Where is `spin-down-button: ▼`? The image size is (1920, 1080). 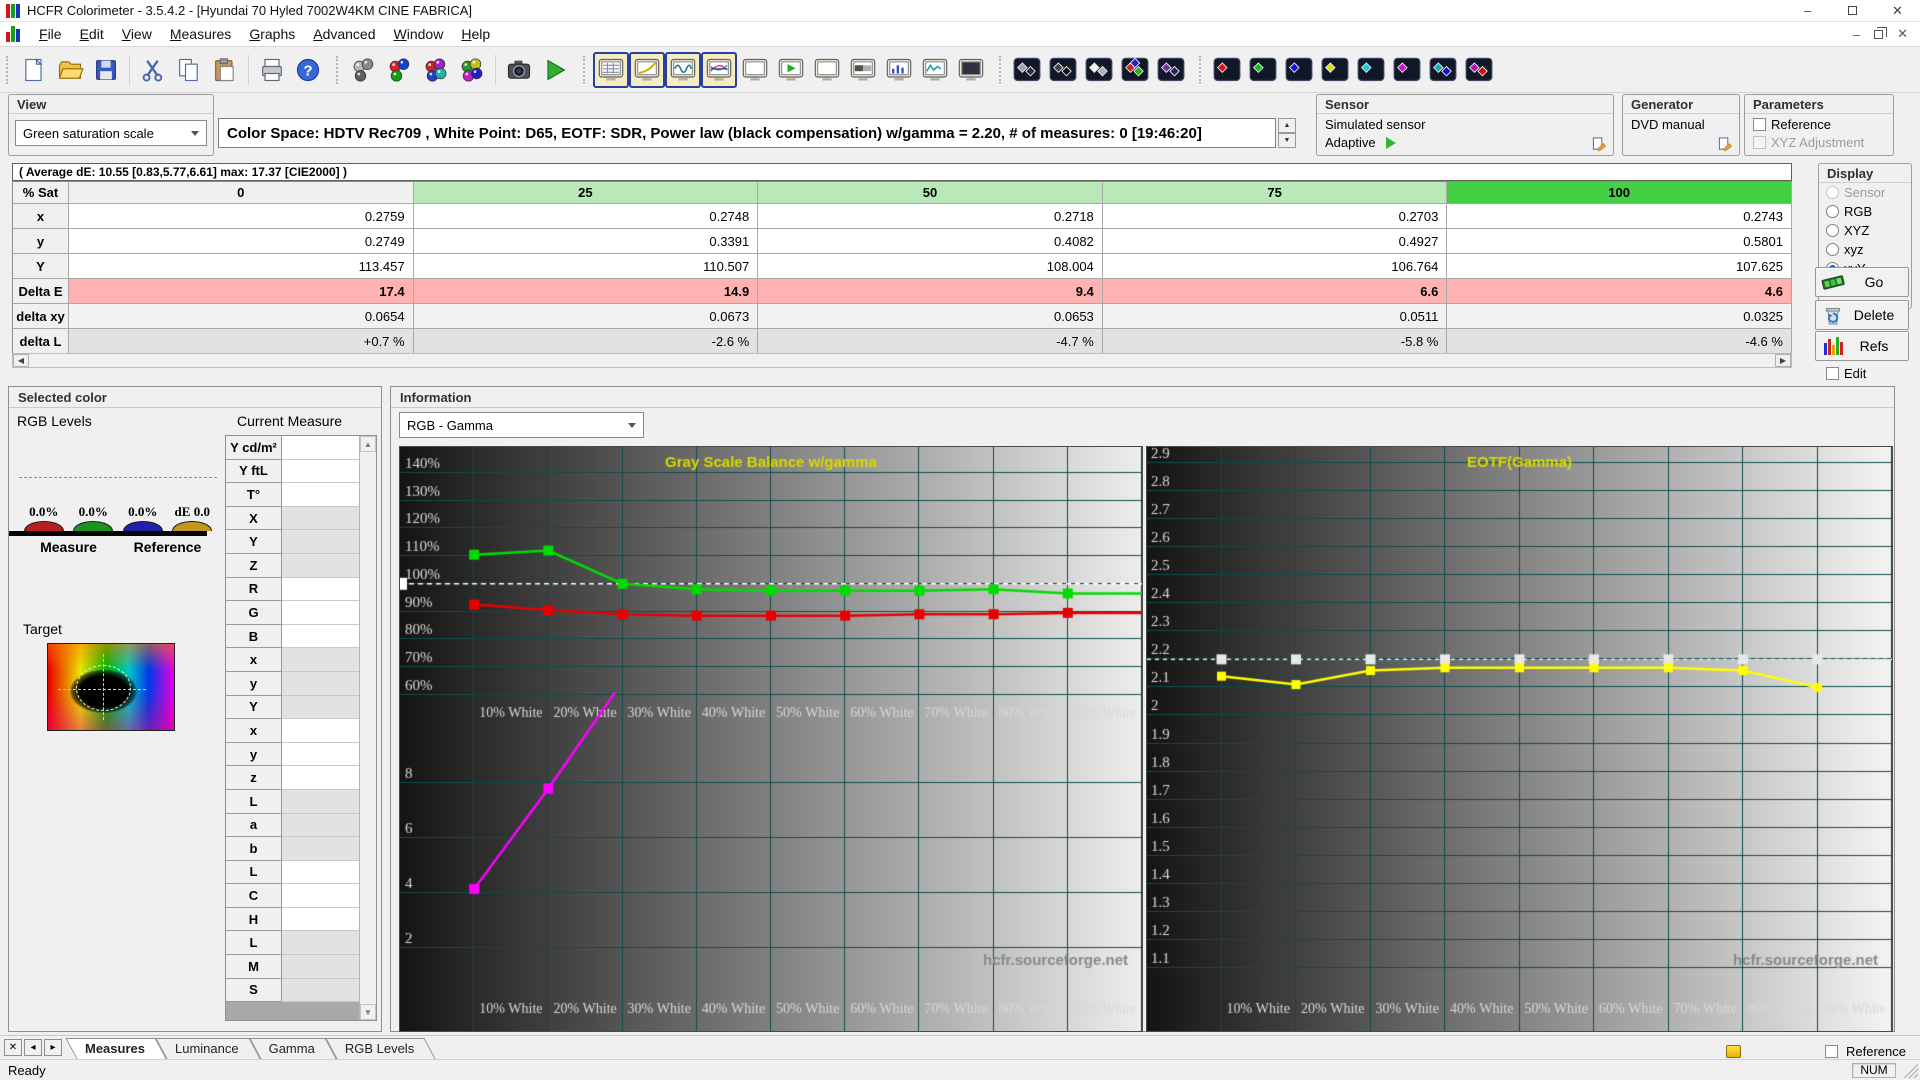 spin-down-button: ▼ is located at coordinates (1287, 140).